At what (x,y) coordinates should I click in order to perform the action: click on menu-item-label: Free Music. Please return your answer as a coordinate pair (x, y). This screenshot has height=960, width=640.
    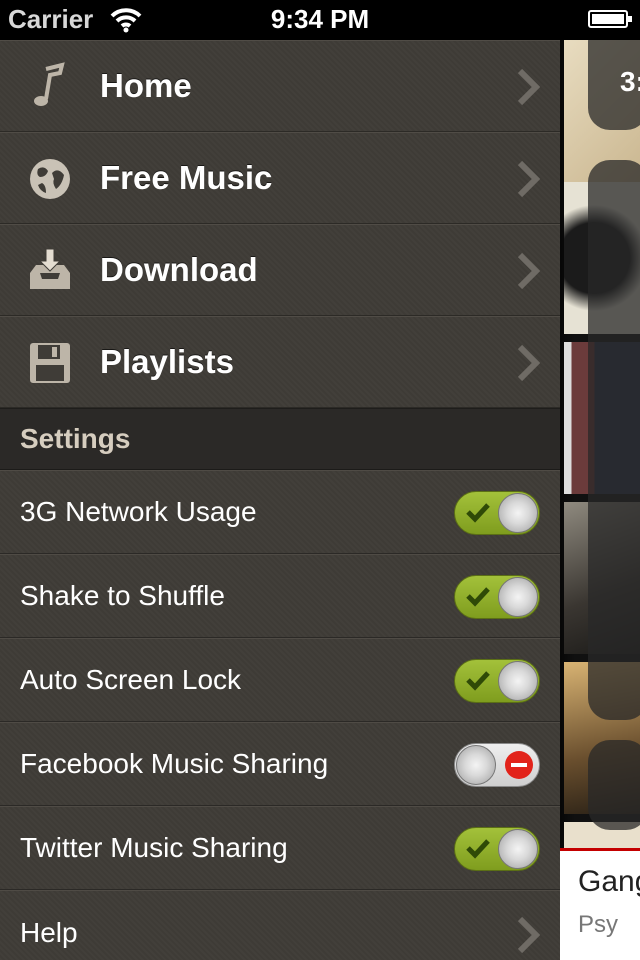
    Looking at the image, I should click on (186, 177).